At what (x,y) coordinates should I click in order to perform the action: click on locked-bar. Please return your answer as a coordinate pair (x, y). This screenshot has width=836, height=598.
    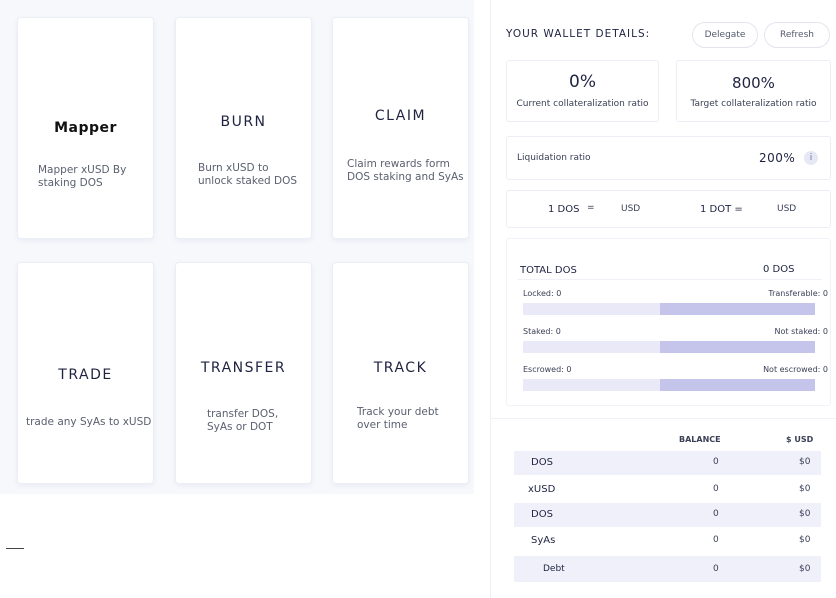
    Looking at the image, I should click on (669, 309).